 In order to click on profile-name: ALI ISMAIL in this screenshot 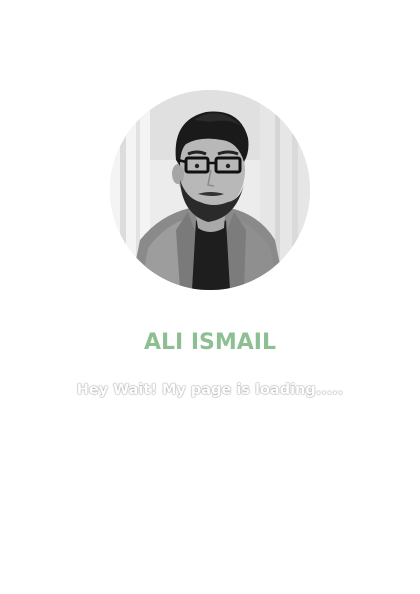, I will do `click(210, 342)`.